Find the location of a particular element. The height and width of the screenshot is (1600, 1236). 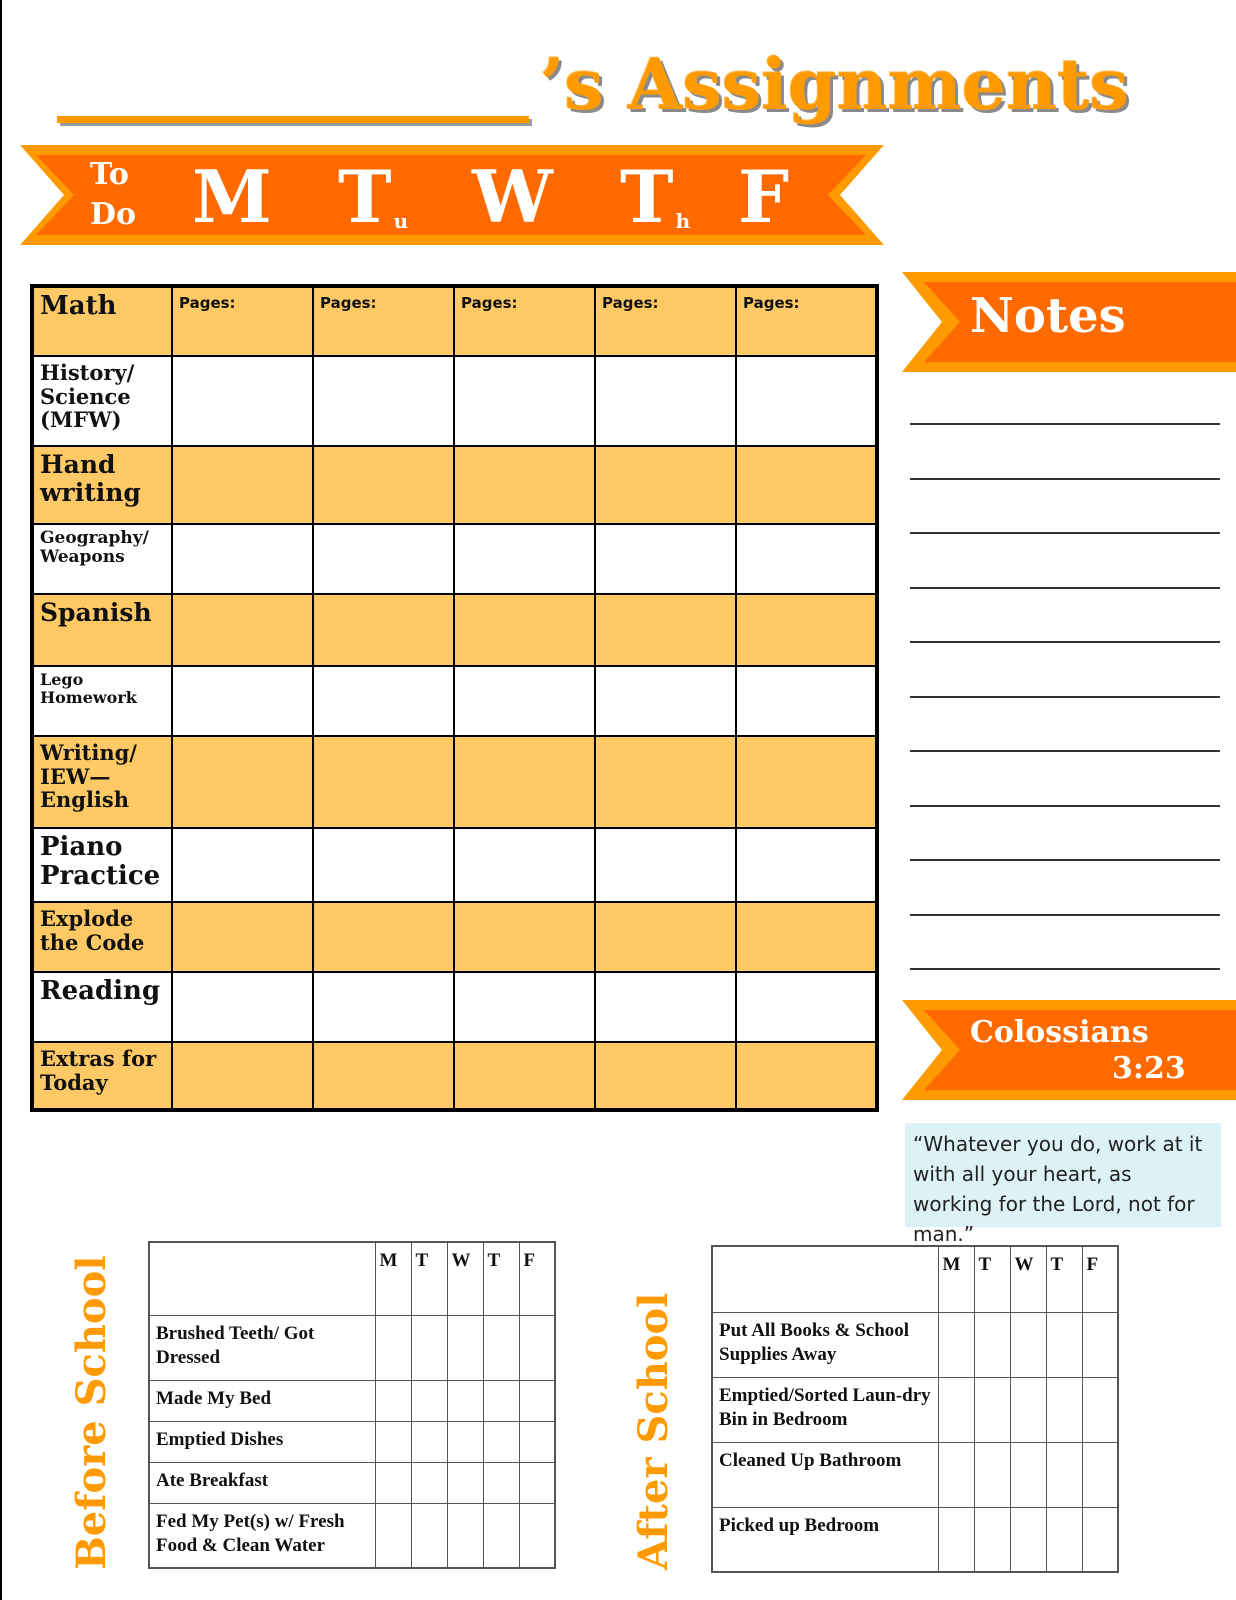

name-blank-line is located at coordinates (293, 119).